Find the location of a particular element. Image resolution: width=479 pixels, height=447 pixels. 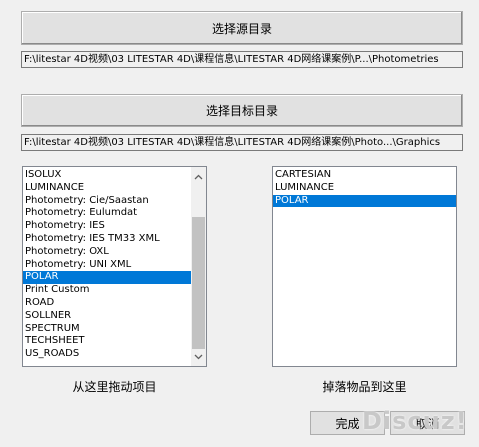

list-item: Photometry: OXL is located at coordinates (107, 252).